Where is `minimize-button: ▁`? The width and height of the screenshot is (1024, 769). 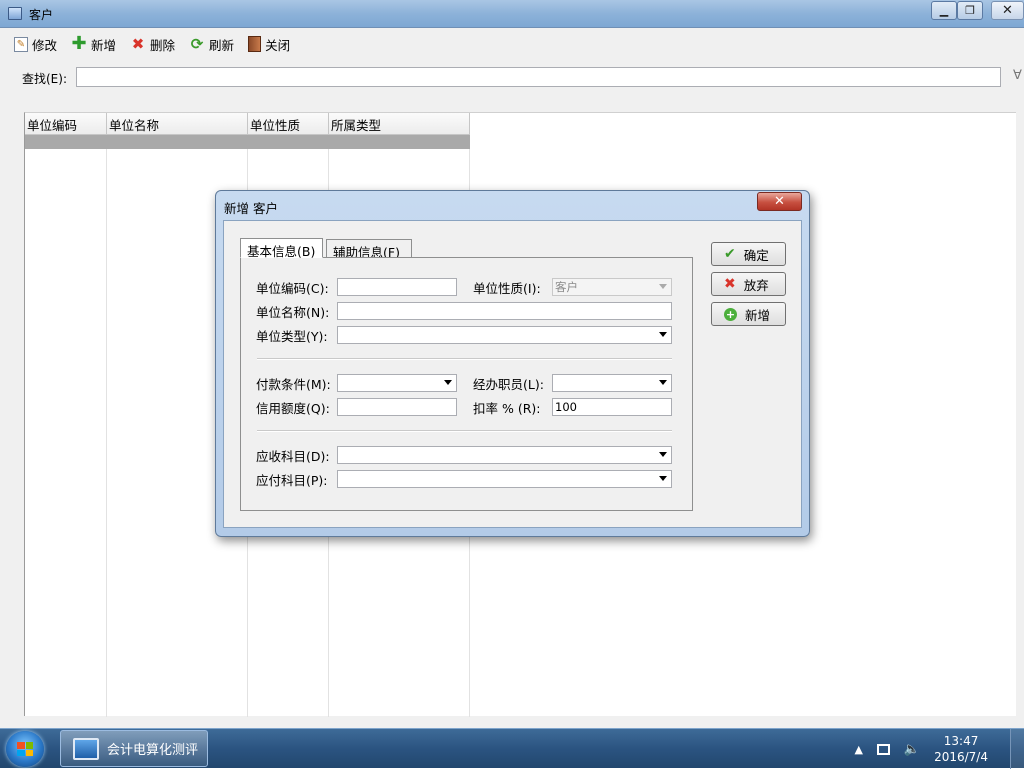
minimize-button: ▁ is located at coordinates (944, 10).